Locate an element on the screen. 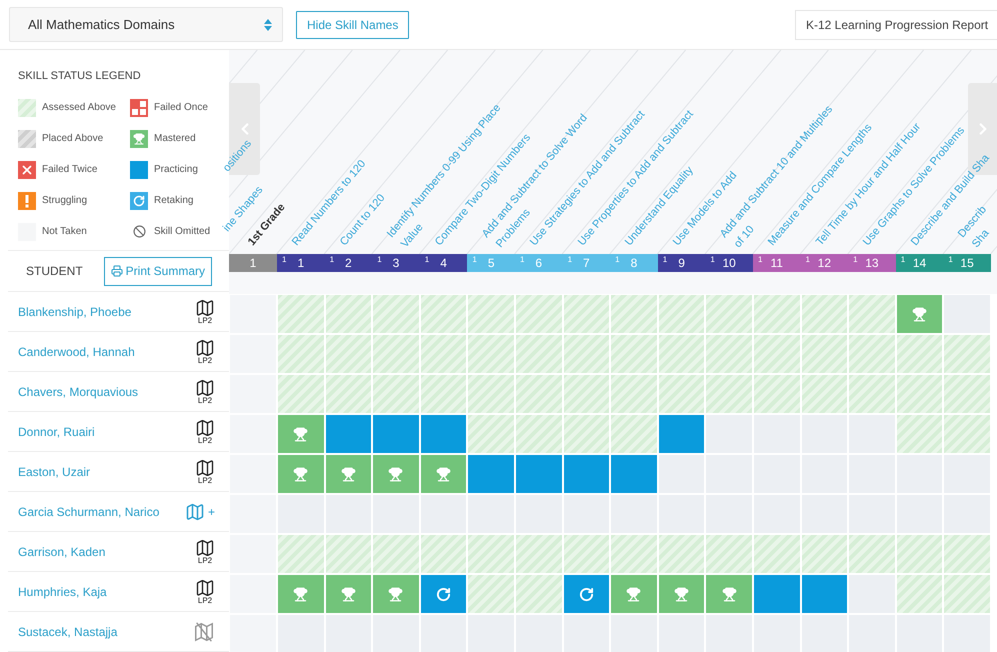 The width and height of the screenshot is (997, 652). student-name-link: Sustacek, Nastajja is located at coordinates (68, 631).